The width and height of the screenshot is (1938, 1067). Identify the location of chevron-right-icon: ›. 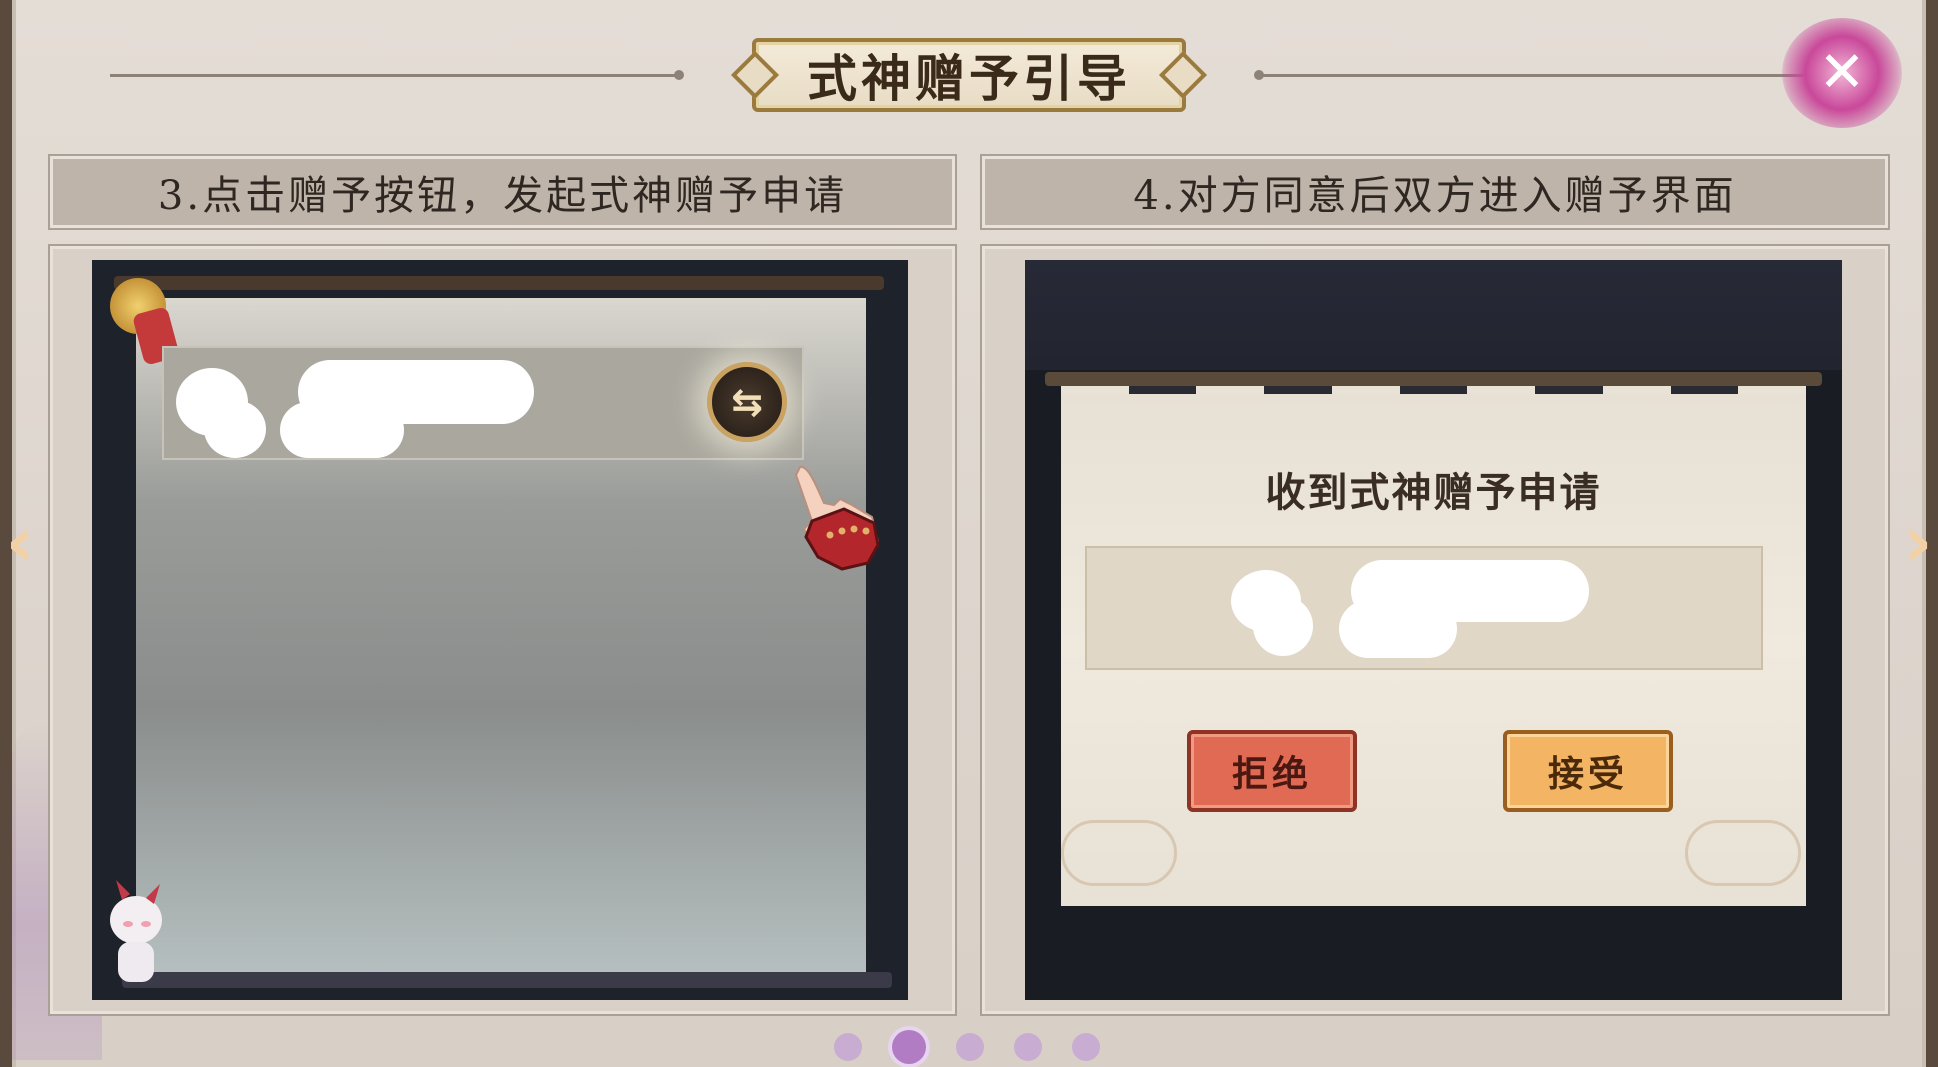
(1918, 542).